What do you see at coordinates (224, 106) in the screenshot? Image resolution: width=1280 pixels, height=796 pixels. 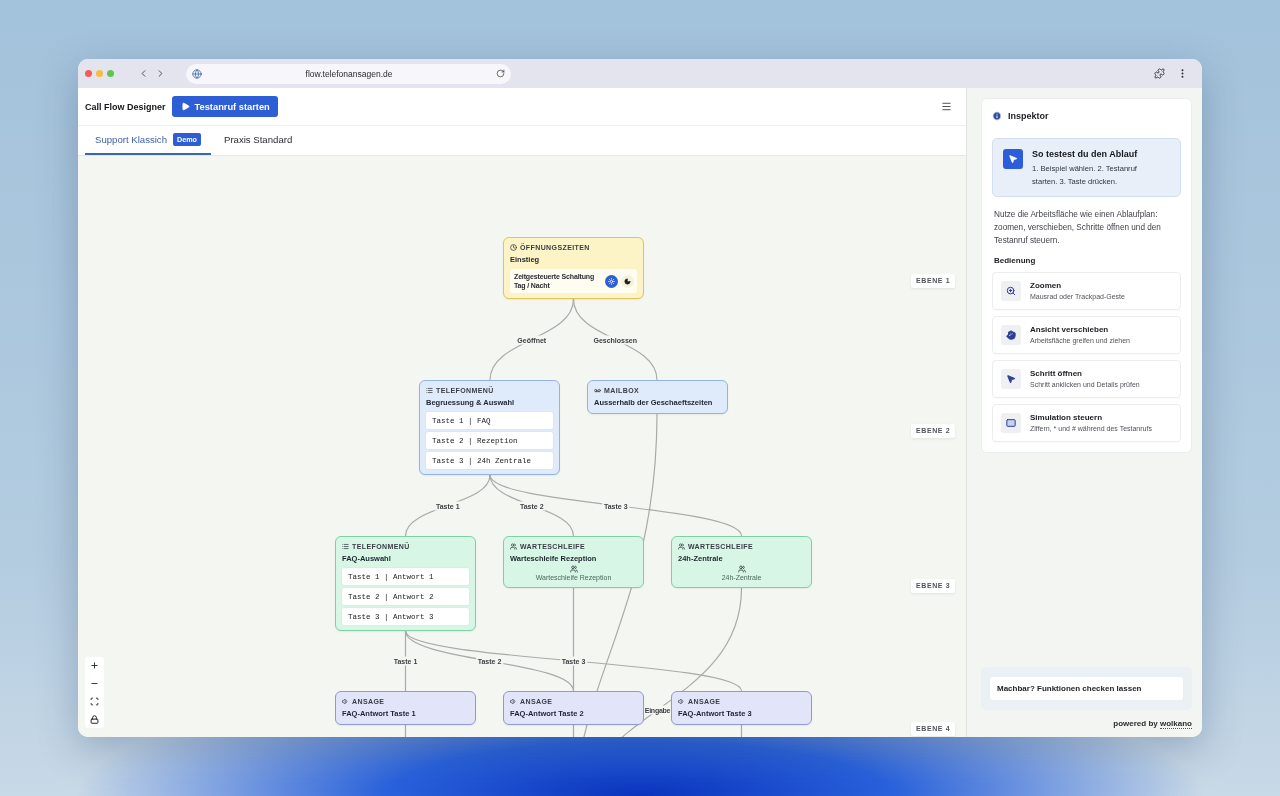 I see `test-call-button: Testanruf starten` at bounding box center [224, 106].